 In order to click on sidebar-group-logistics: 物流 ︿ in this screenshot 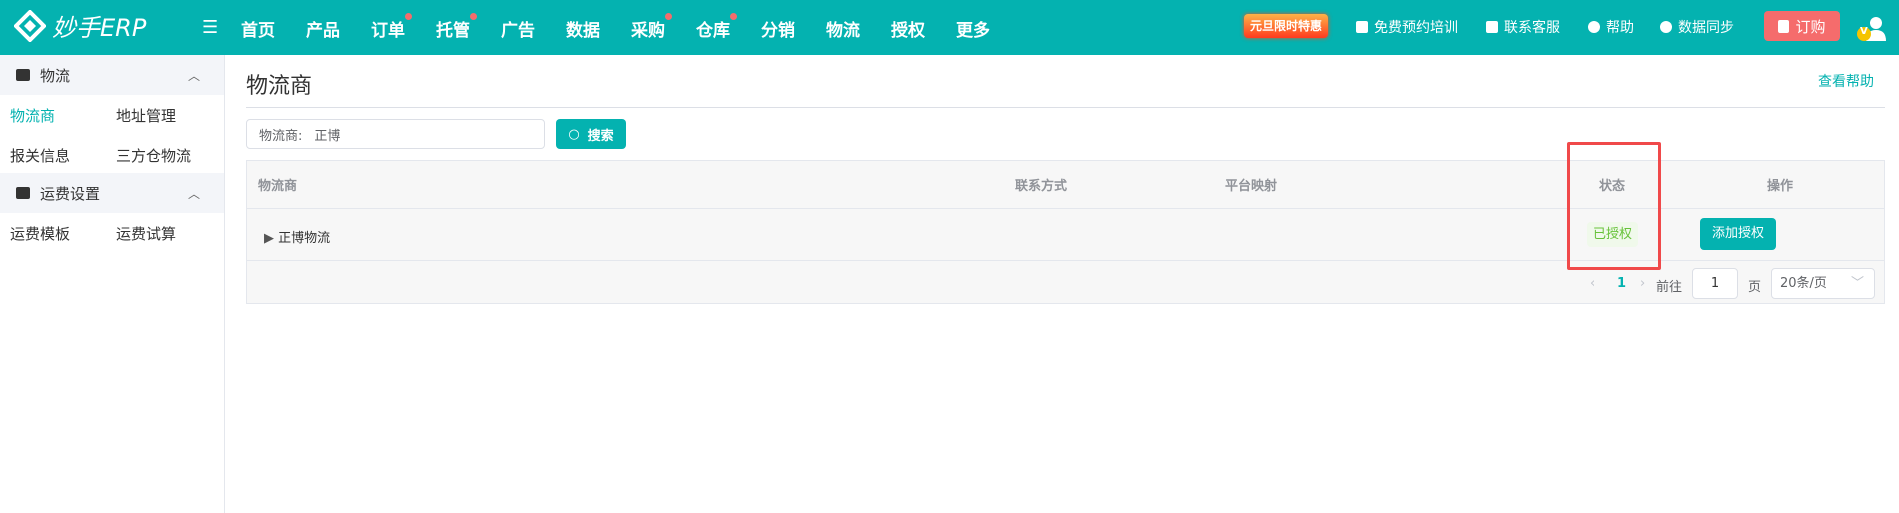, I will do `click(112, 75)`.